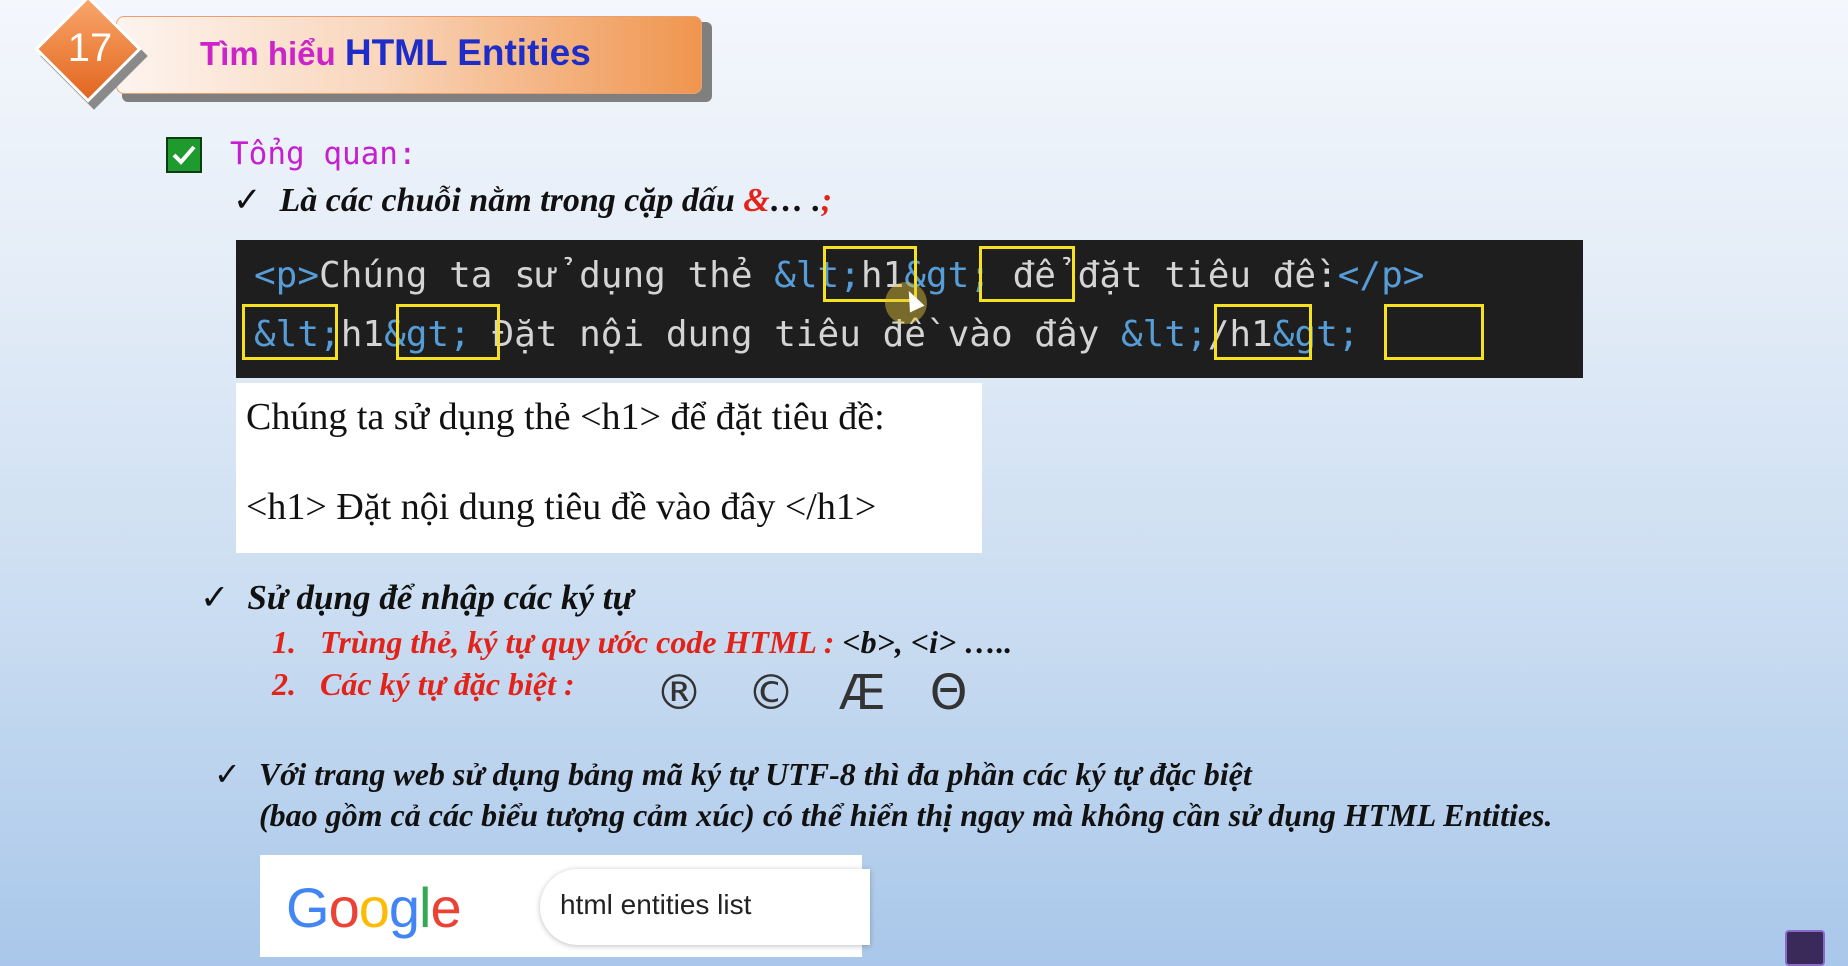 This screenshot has height=966, width=1848. What do you see at coordinates (511, 200) in the screenshot?
I see `bullet-1-text: Là các chuỗi nằm trong cặp dấu` at bounding box center [511, 200].